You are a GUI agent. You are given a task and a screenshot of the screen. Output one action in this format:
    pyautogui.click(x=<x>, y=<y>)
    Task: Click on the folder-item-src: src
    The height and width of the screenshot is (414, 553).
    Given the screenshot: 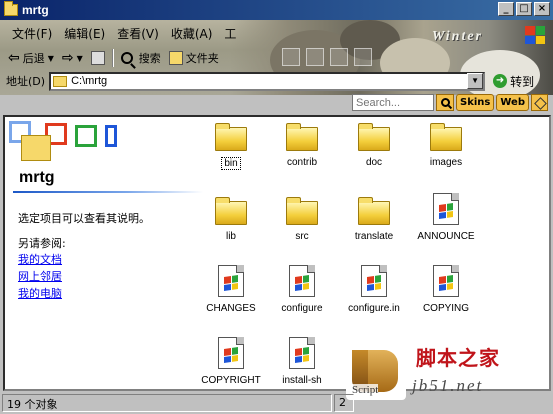 What is the action you would take?
    pyautogui.click(x=302, y=219)
    